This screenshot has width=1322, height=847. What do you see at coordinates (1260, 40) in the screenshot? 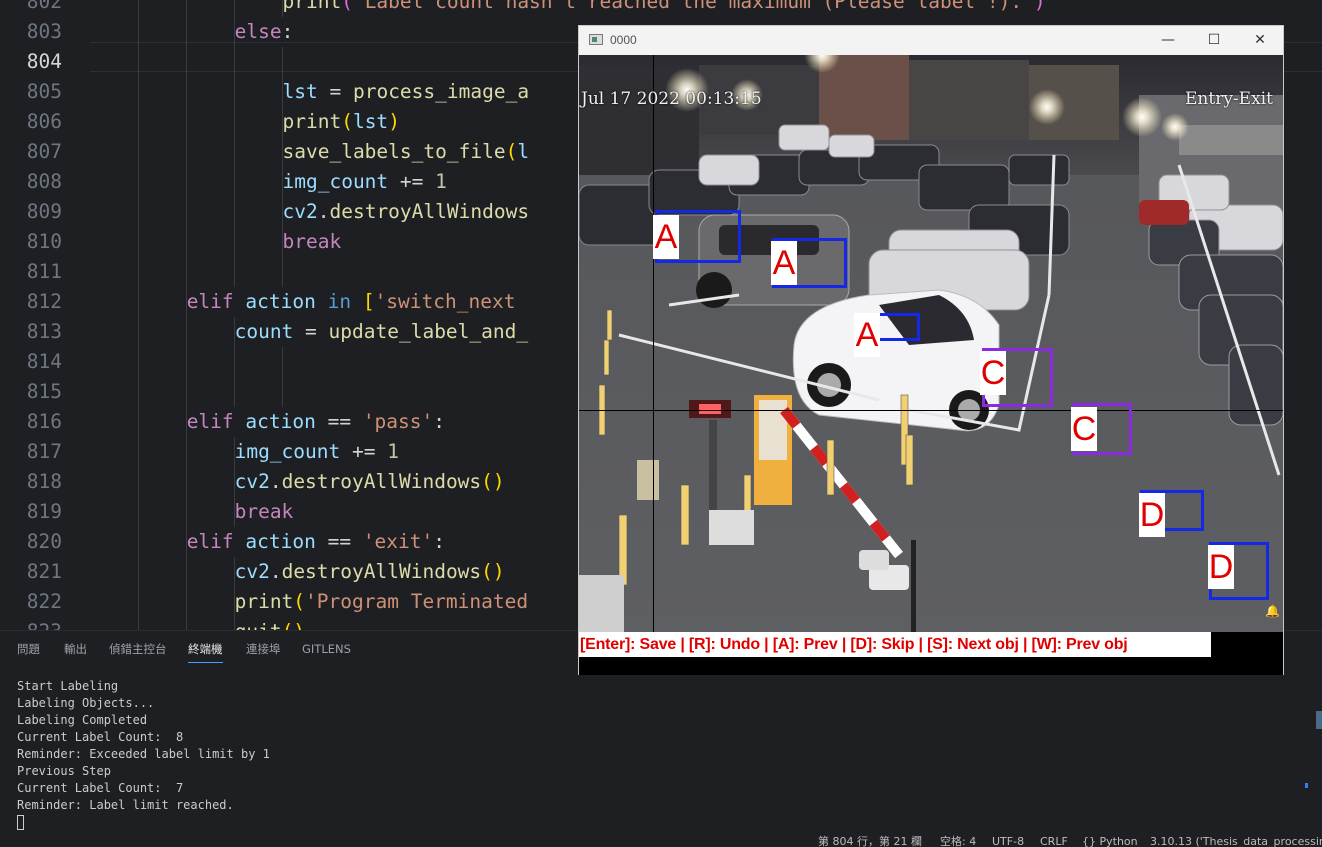
I see `close-button: ✕` at bounding box center [1260, 40].